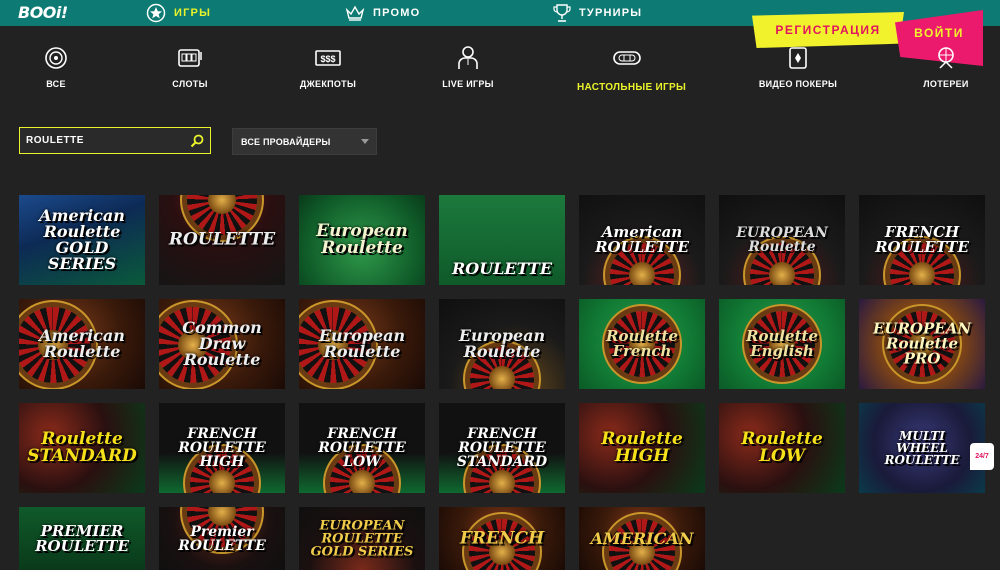 This screenshot has width=1000, height=570. I want to click on game-title: FRENCH ROULETTE STANDARD, so click(502, 448).